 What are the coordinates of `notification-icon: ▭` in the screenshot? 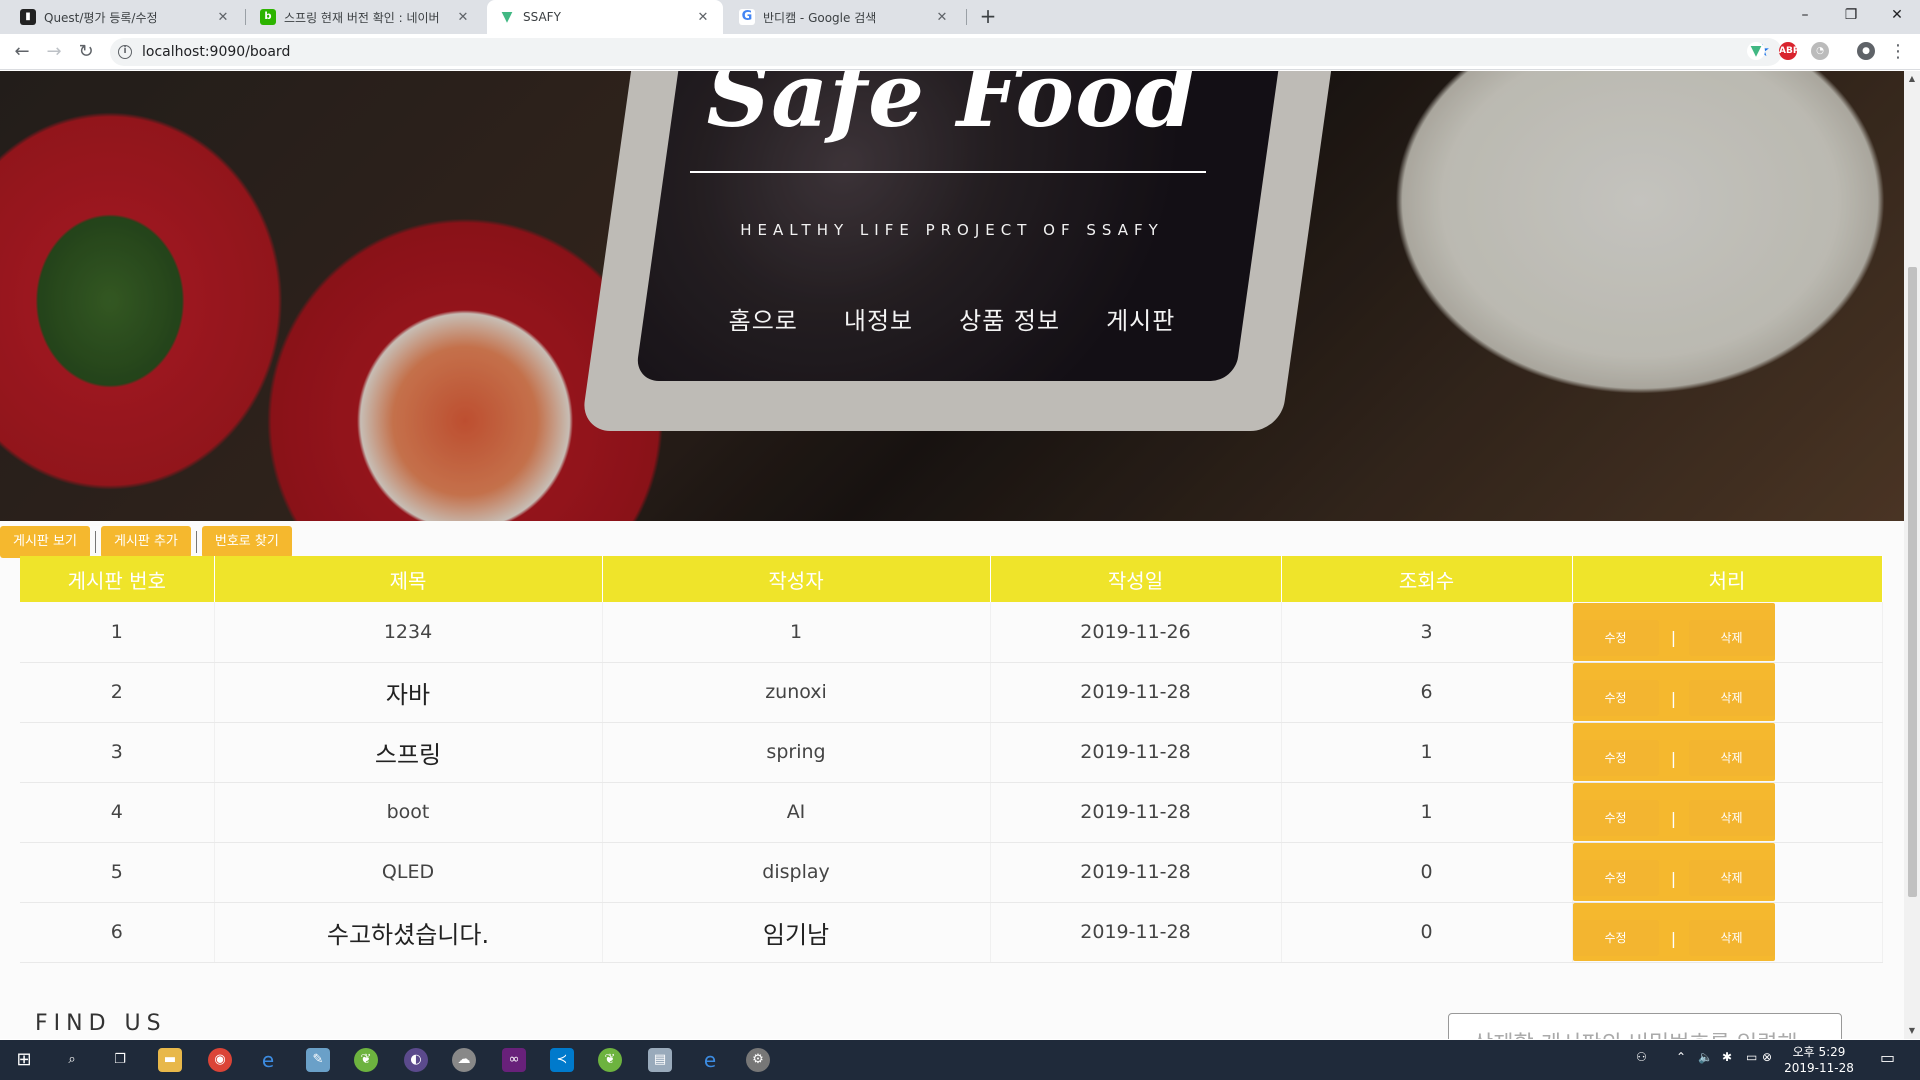 It's located at (1887, 1057).